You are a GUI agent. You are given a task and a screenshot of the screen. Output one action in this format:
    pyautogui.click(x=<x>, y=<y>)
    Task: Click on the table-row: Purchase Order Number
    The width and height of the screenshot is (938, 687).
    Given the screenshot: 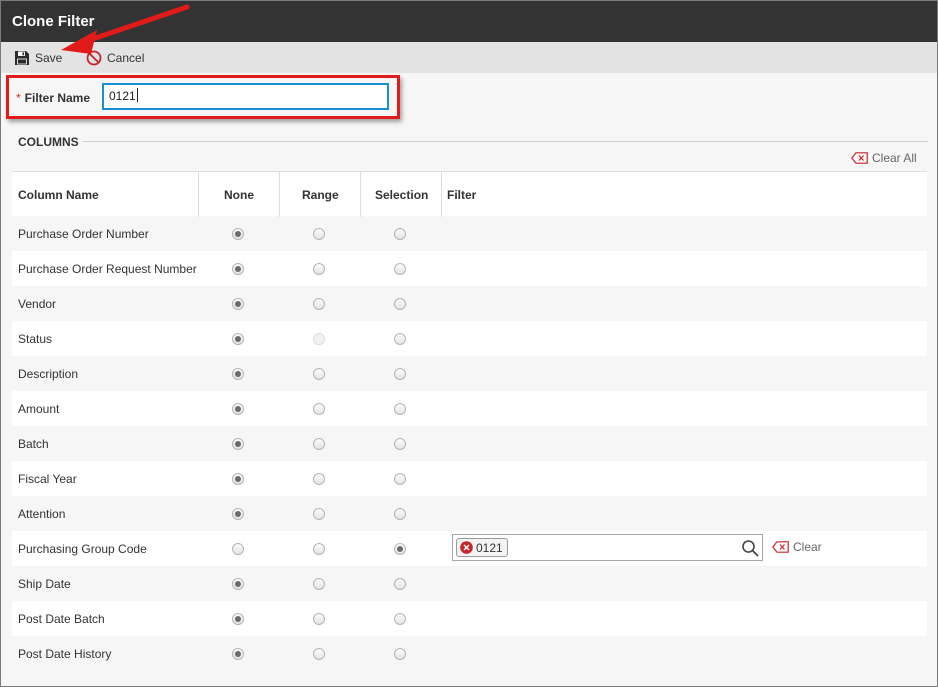 What is the action you would take?
    pyautogui.click(x=469, y=233)
    